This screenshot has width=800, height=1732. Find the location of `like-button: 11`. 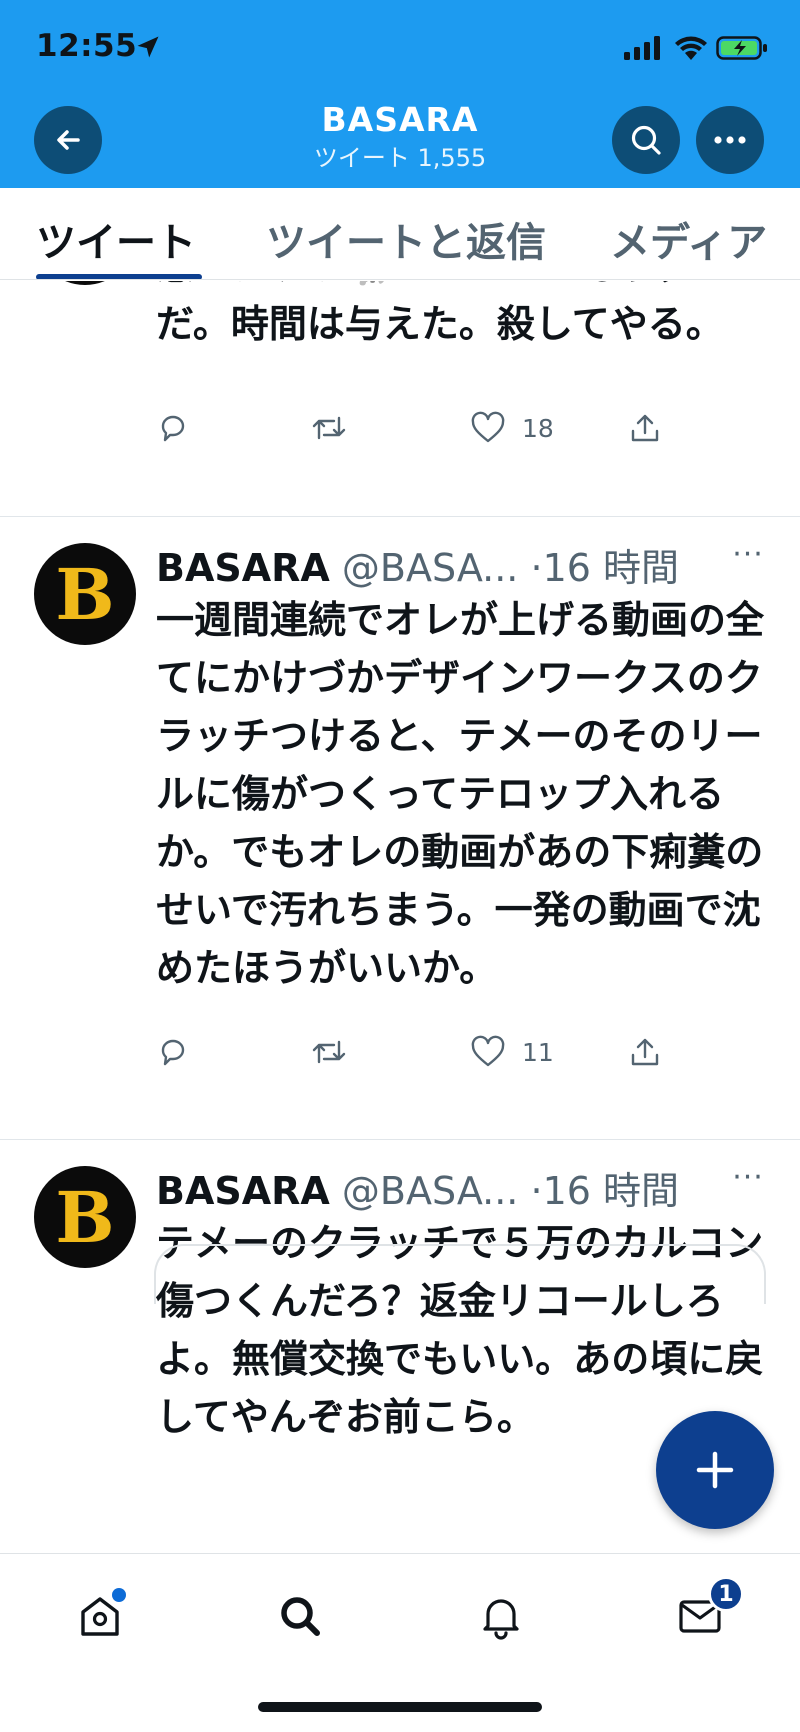

like-button: 11 is located at coordinates (512, 1052).